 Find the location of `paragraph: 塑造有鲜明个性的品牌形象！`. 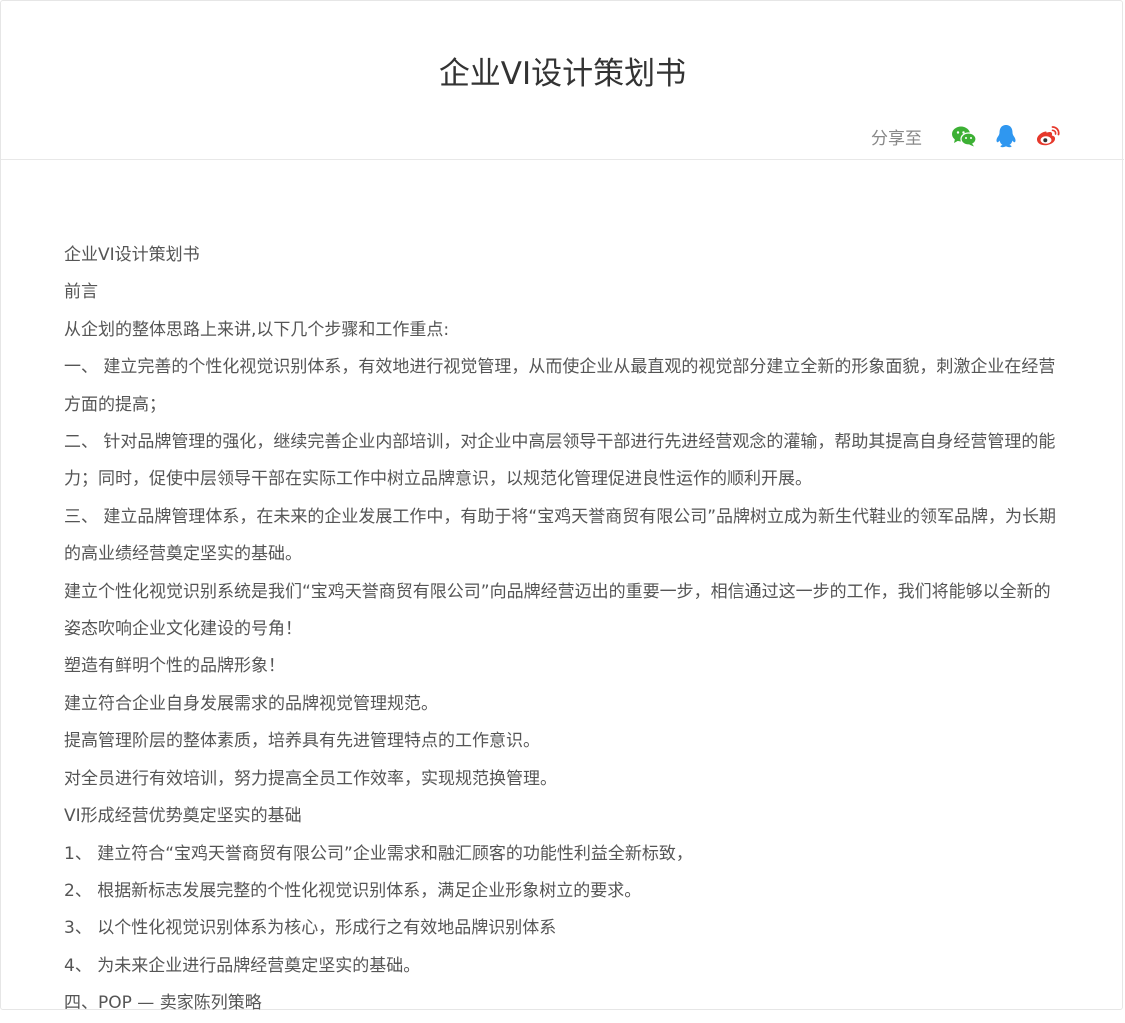

paragraph: 塑造有鲜明个性的品牌形象！ is located at coordinates (174, 666).